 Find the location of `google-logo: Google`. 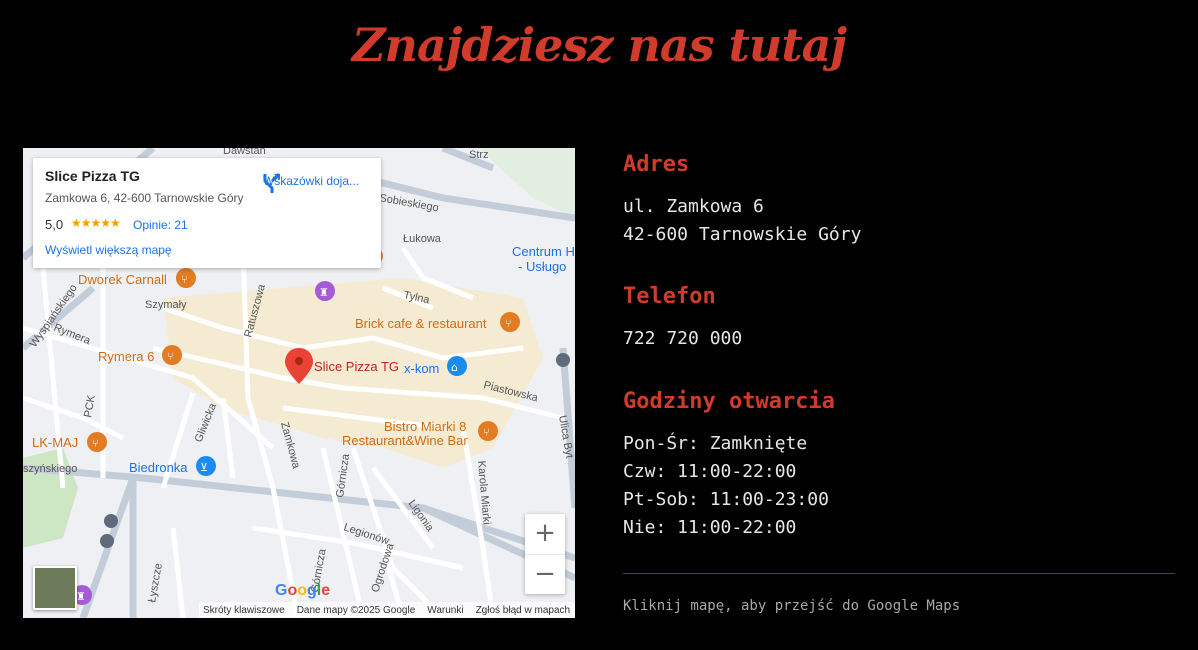

google-logo: Google is located at coordinates (303, 590).